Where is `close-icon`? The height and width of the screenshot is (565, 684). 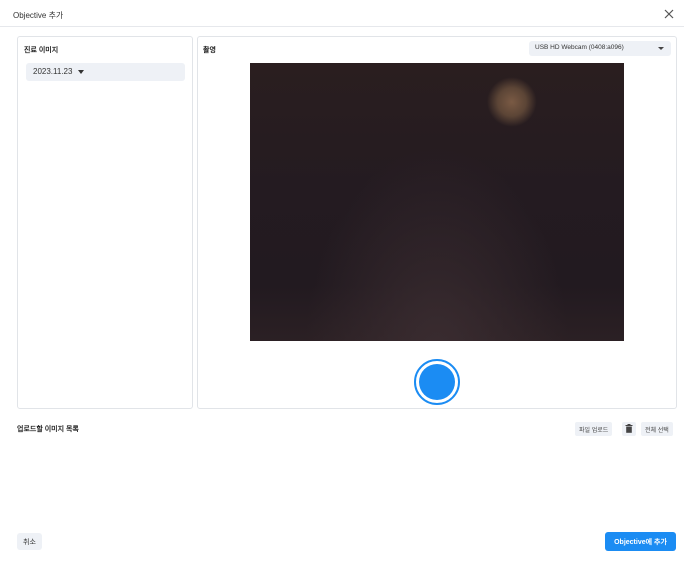 close-icon is located at coordinates (669, 14).